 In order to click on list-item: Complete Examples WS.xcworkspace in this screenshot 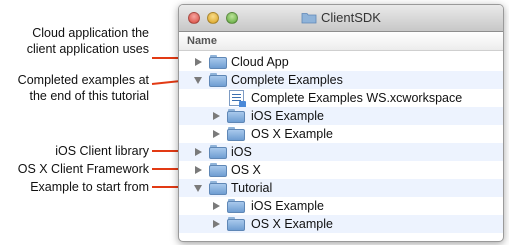, I will do `click(341, 98)`.